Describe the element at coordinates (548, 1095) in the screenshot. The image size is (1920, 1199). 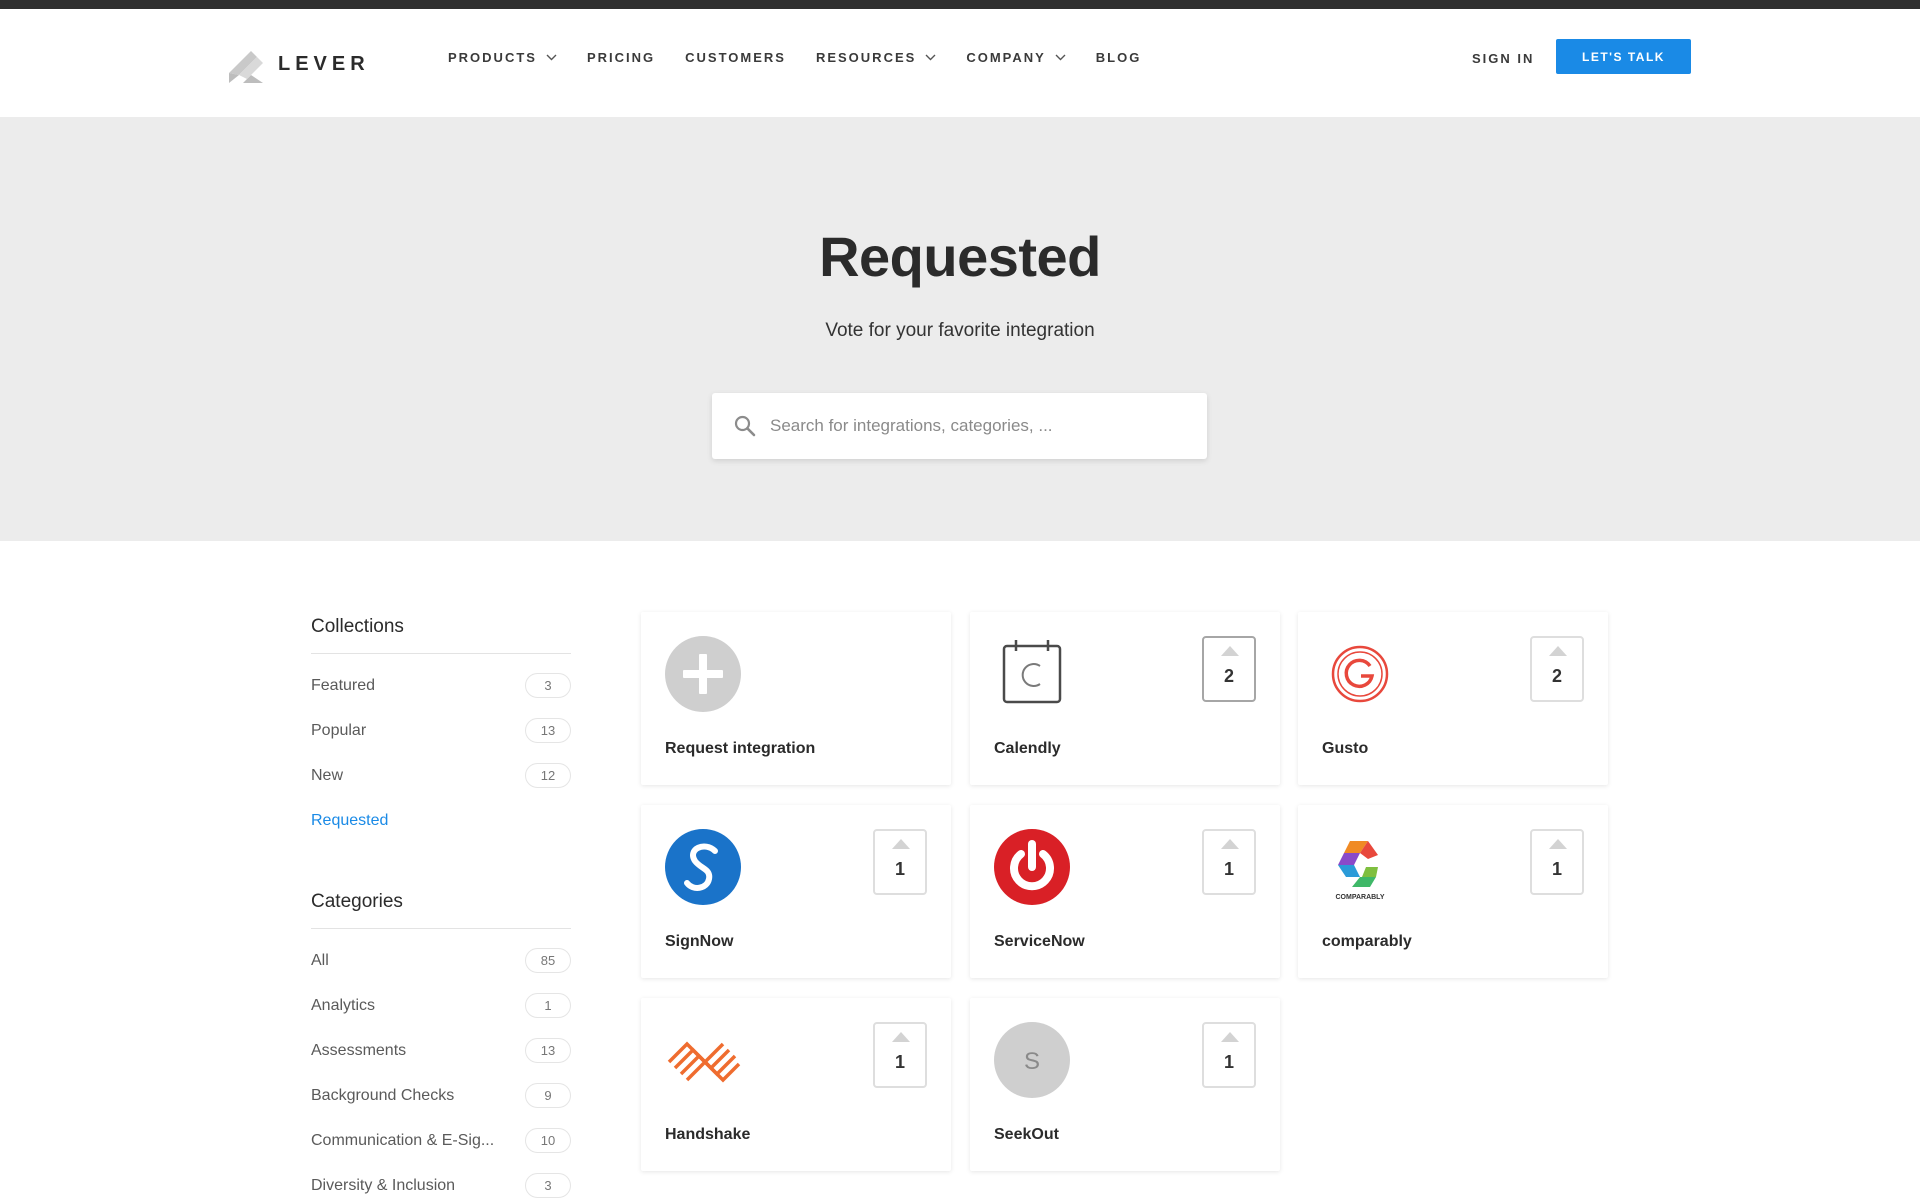
I see `count-badge: 9` at that location.